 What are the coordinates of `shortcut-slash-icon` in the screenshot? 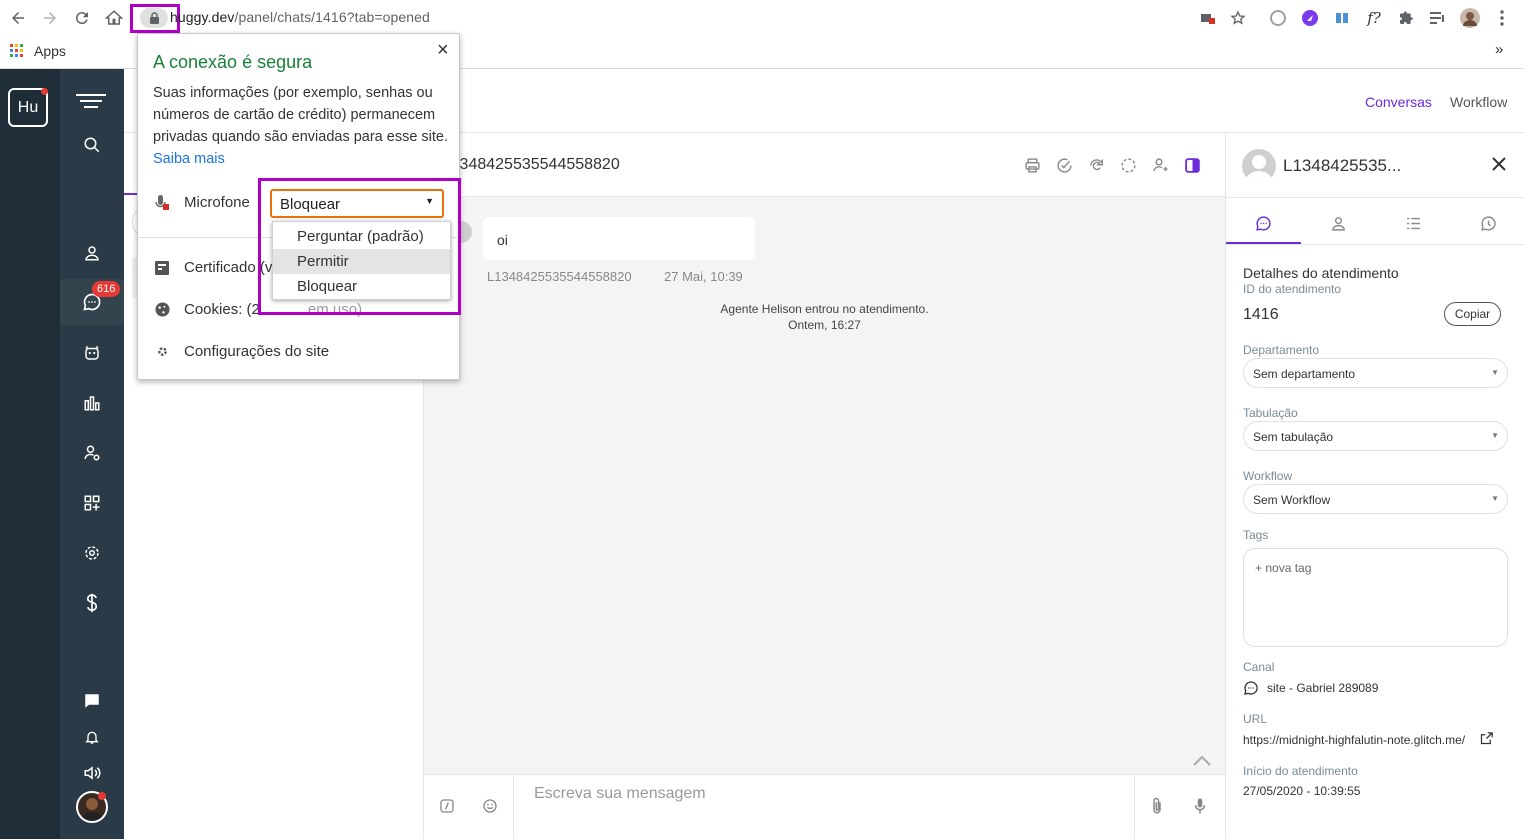 It's located at (447, 806).